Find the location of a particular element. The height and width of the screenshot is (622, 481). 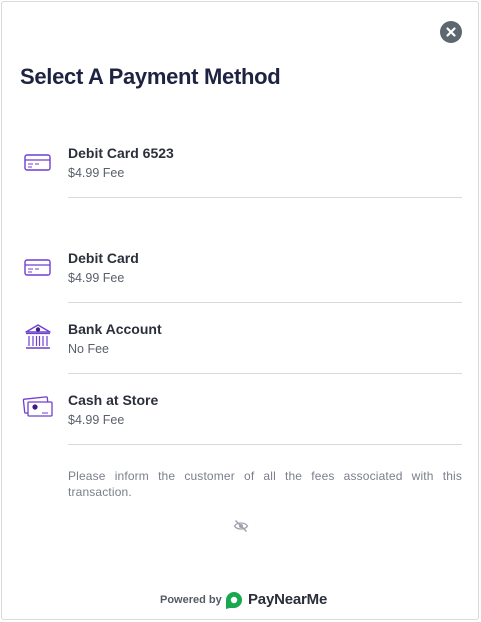

payment-option-debit-card: Debit Card $4.99 Fee is located at coordinates (241, 275).